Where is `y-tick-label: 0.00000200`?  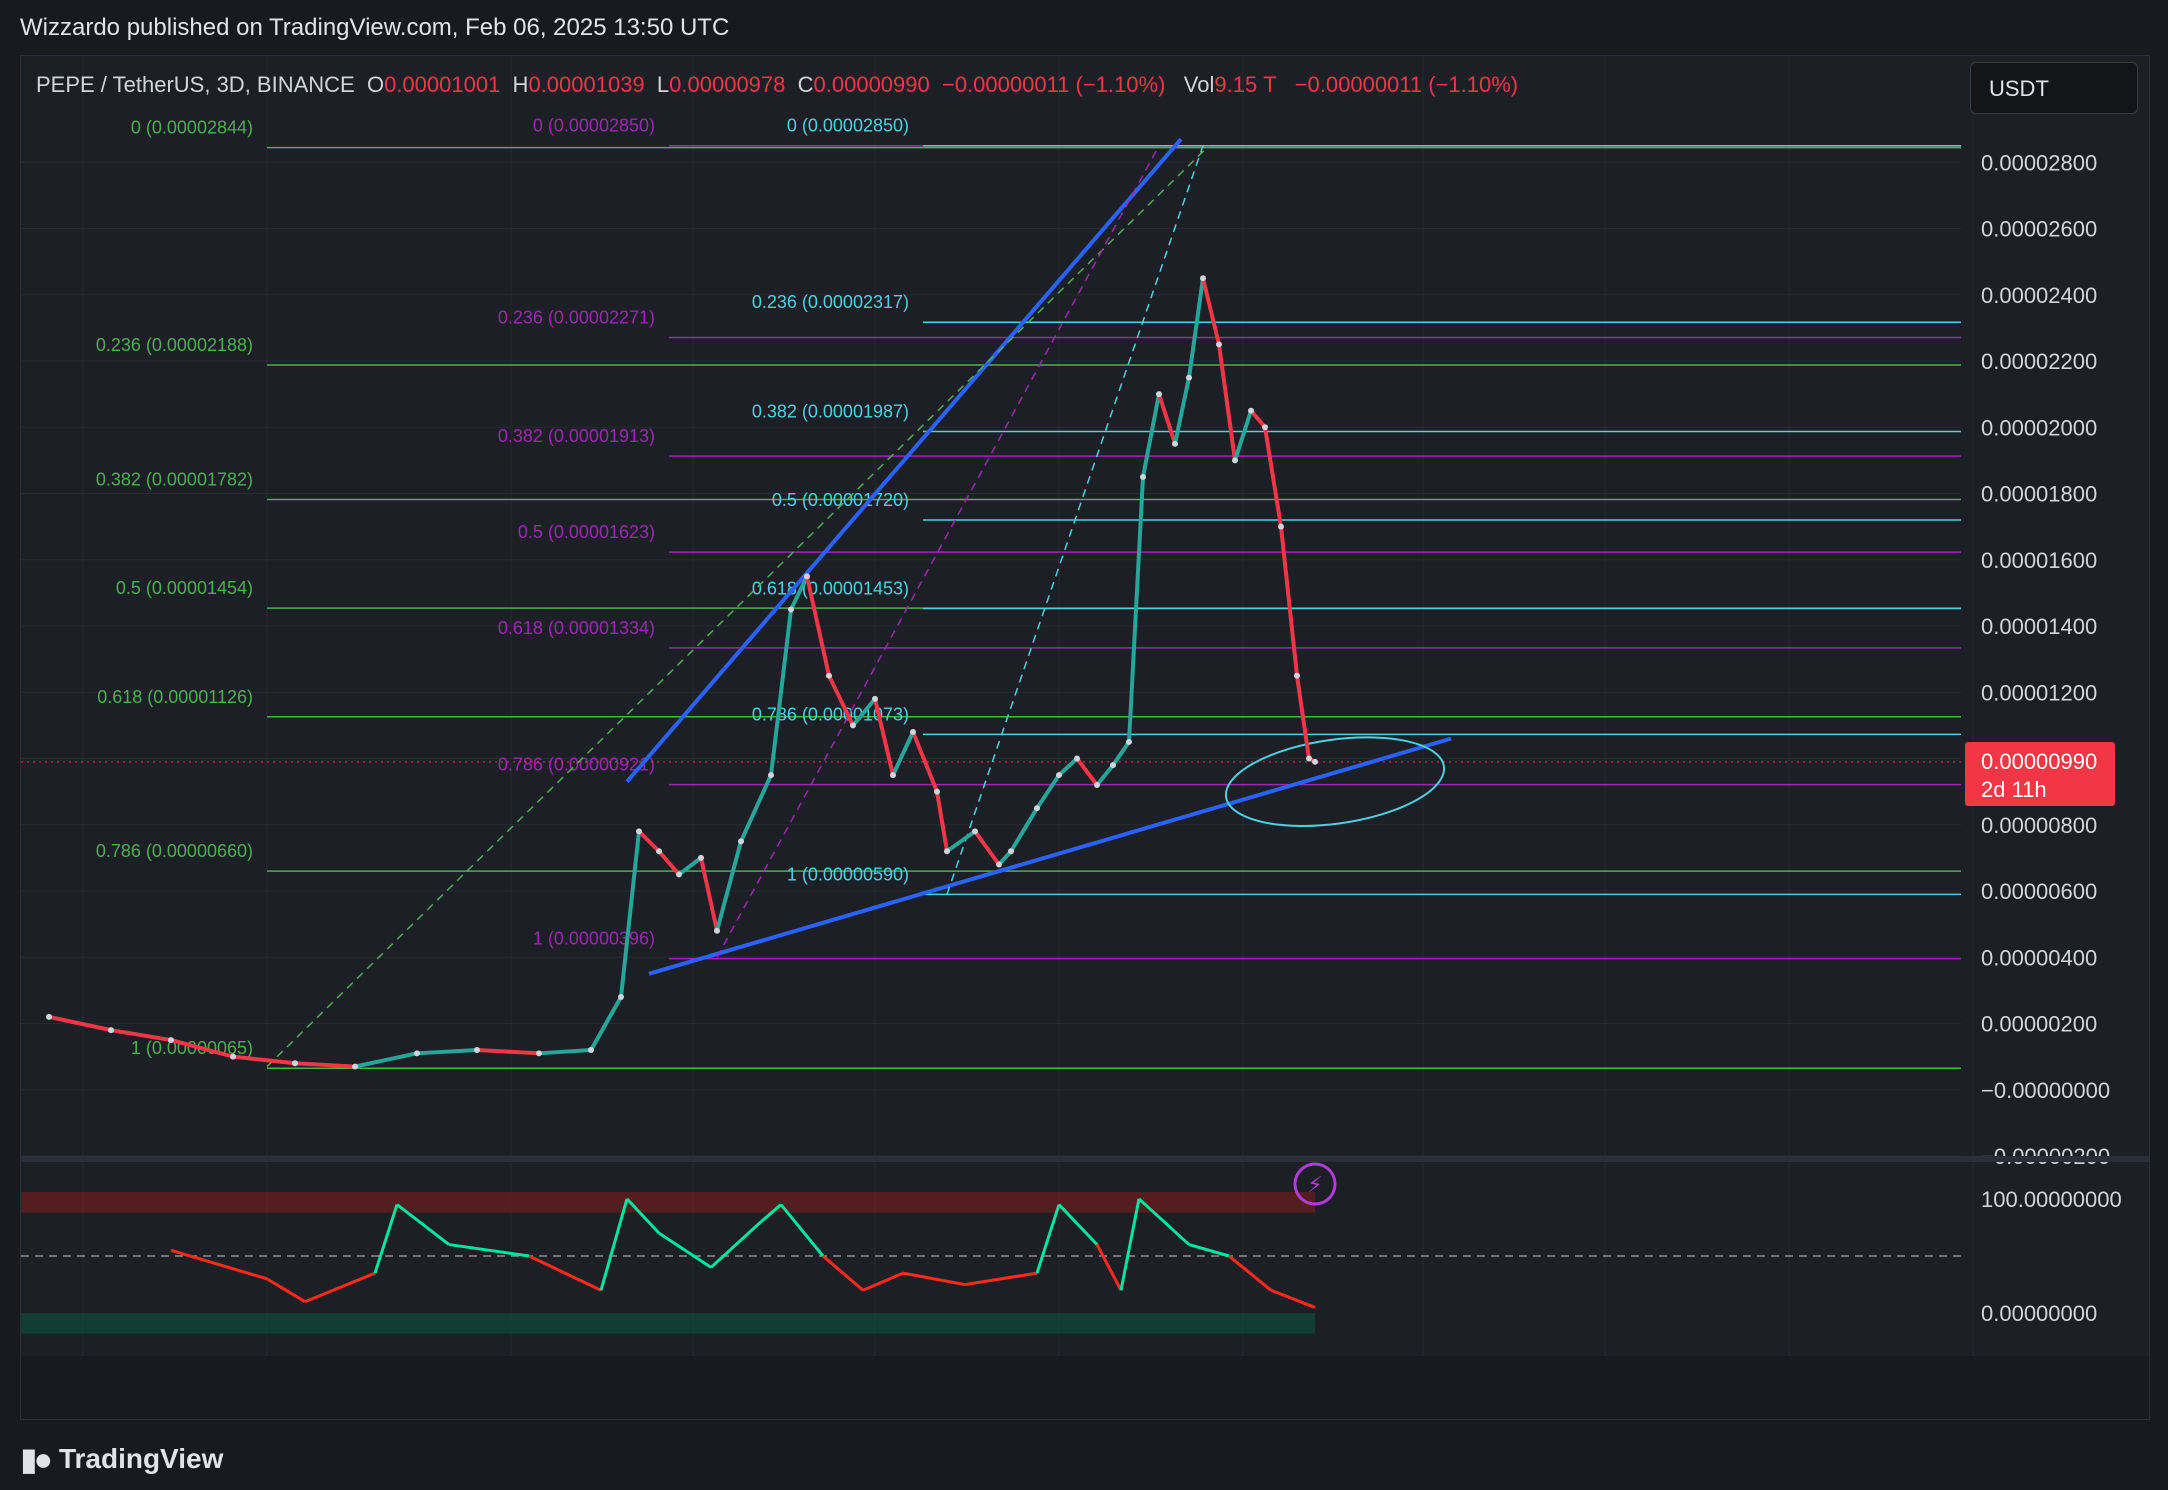 y-tick-label: 0.00000200 is located at coordinates (2039, 1024).